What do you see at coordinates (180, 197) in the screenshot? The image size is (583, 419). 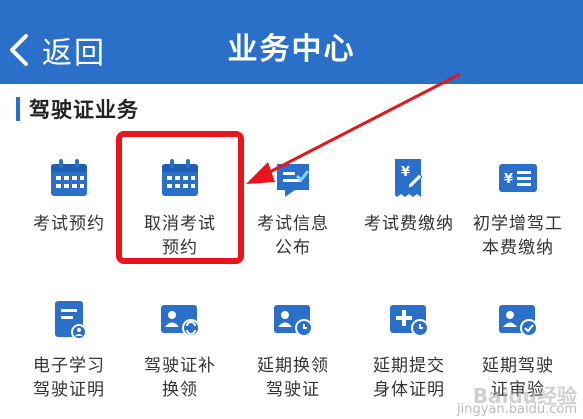 I see `annotation-highlight-box` at bounding box center [180, 197].